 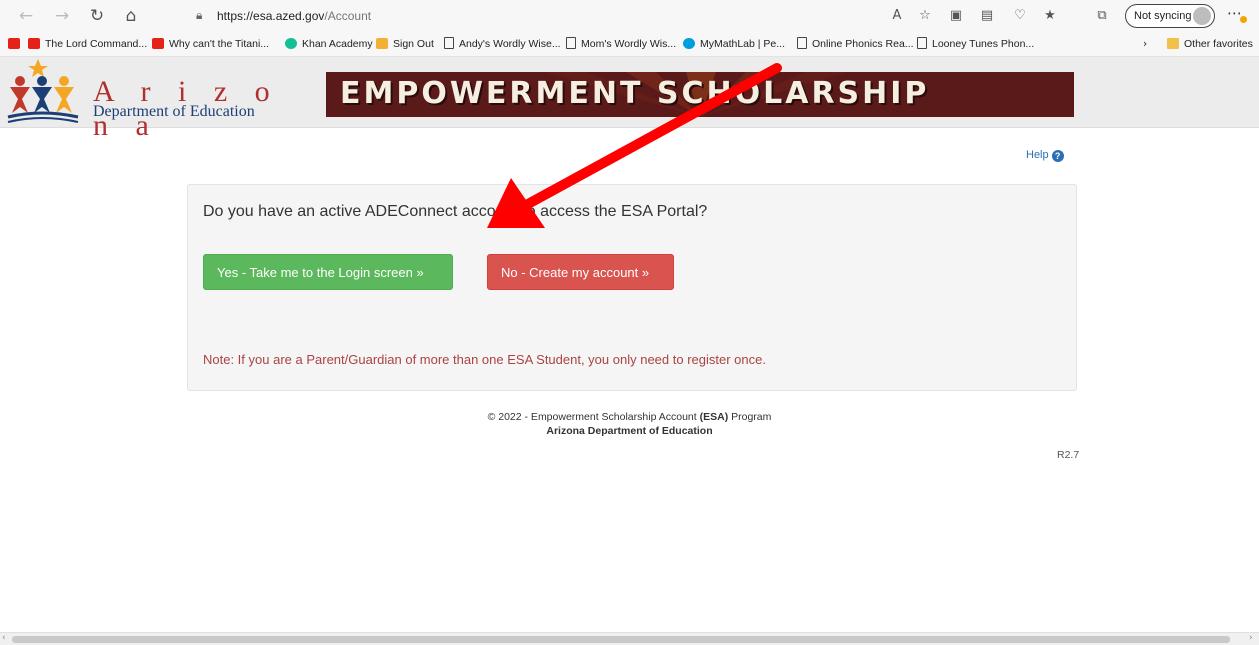 I want to click on scroll-right-icon: ›, so click(x=1251, y=638).